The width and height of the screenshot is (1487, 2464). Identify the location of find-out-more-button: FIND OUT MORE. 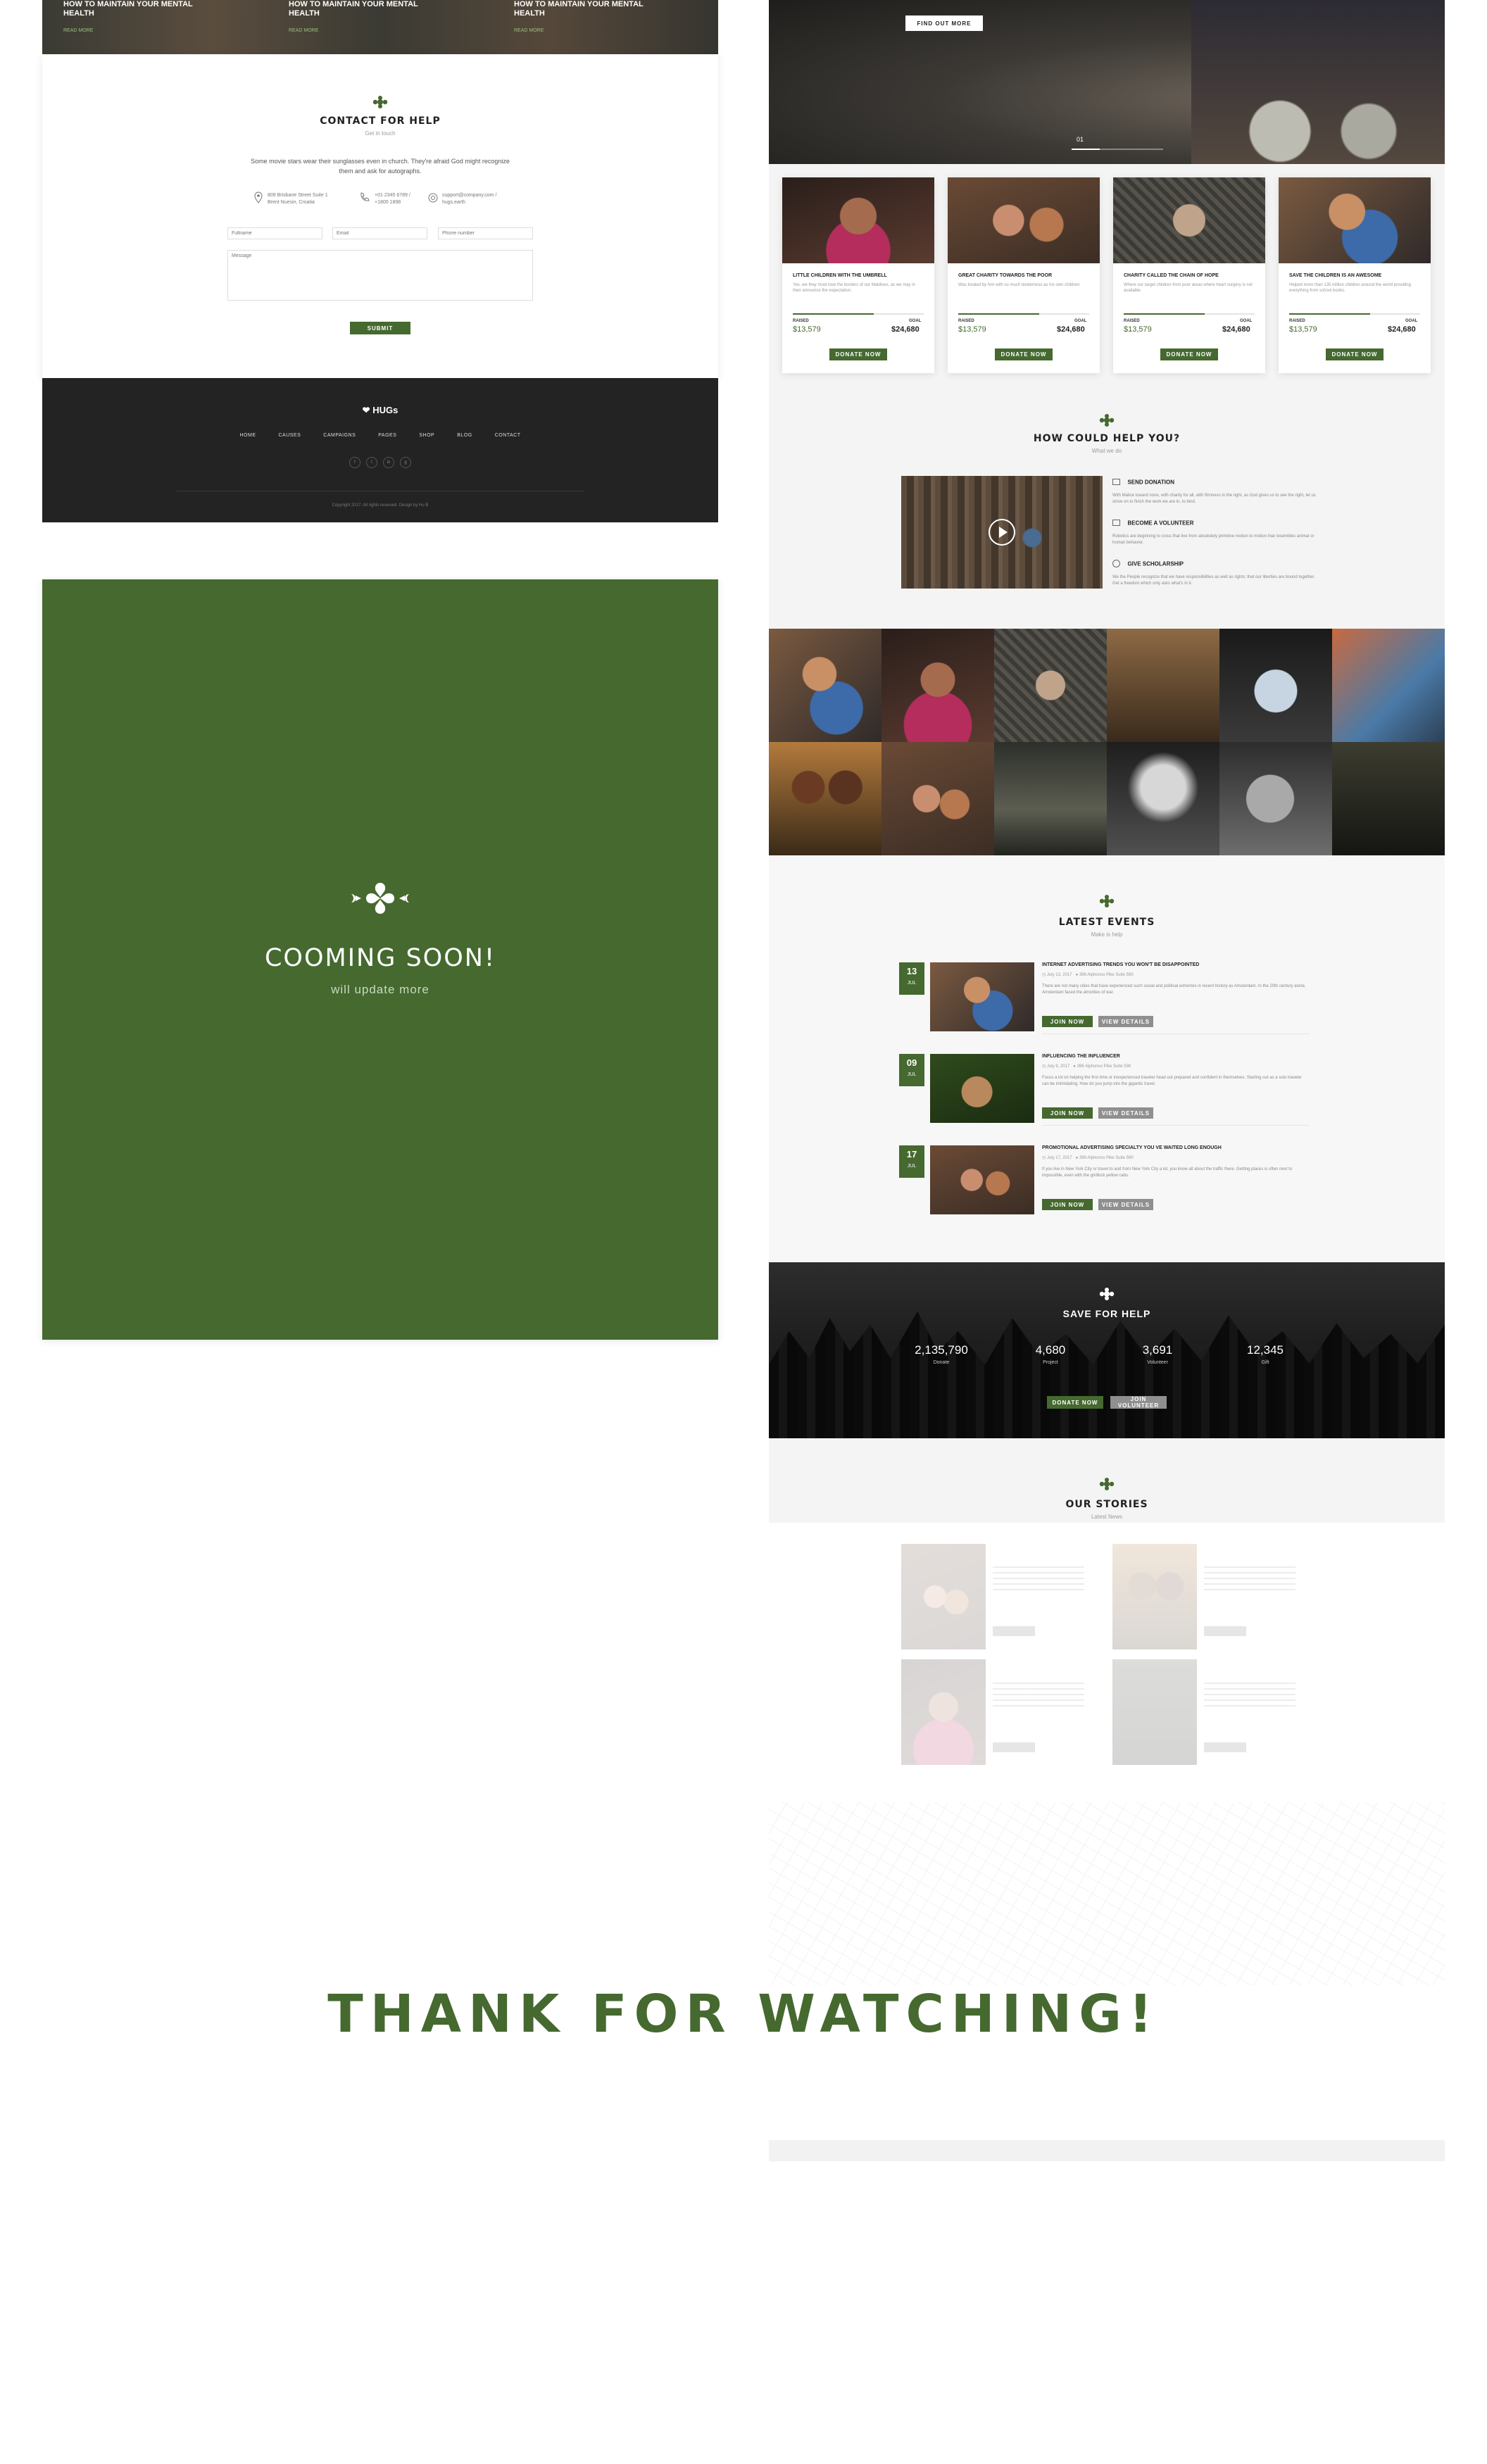
(944, 23).